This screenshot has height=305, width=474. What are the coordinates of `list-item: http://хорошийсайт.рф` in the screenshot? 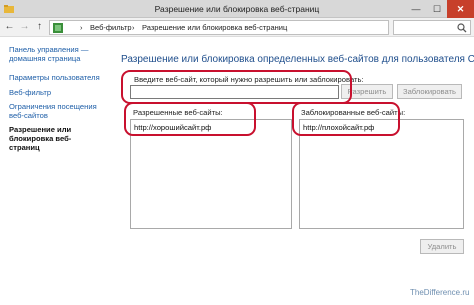 It's located at (172, 127).